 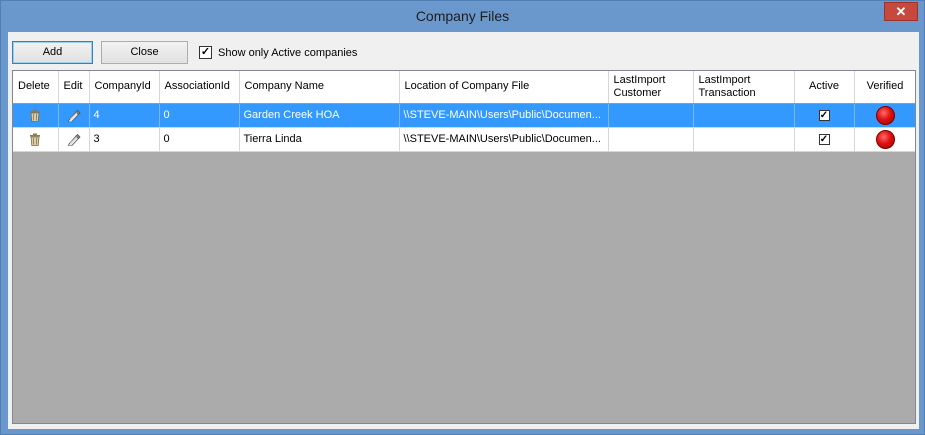 I want to click on window-close-button: ✕, so click(x=901, y=11).